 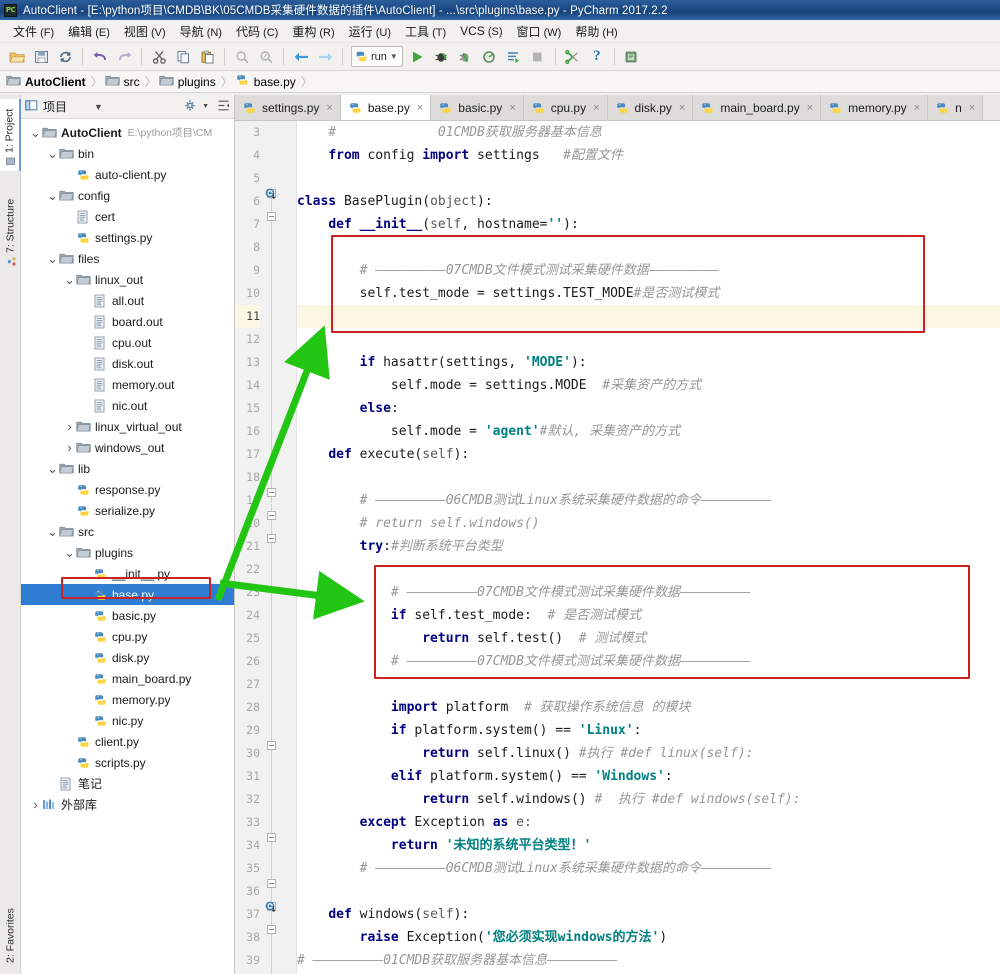 What do you see at coordinates (33, 31) in the screenshot?
I see `menu-item-0: 文件 (F)` at bounding box center [33, 31].